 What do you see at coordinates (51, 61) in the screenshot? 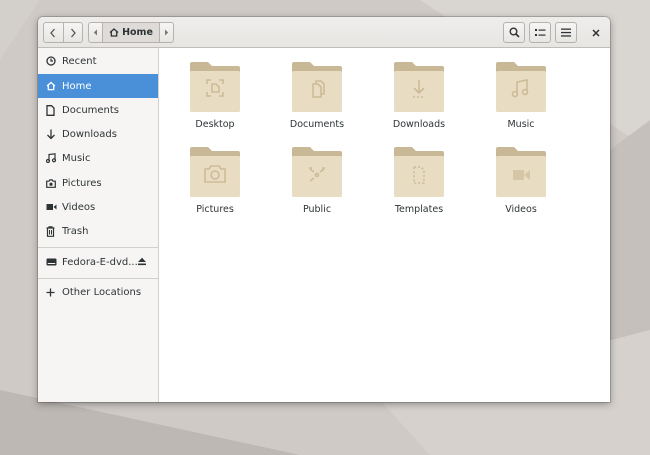
I see `clock-icon` at bounding box center [51, 61].